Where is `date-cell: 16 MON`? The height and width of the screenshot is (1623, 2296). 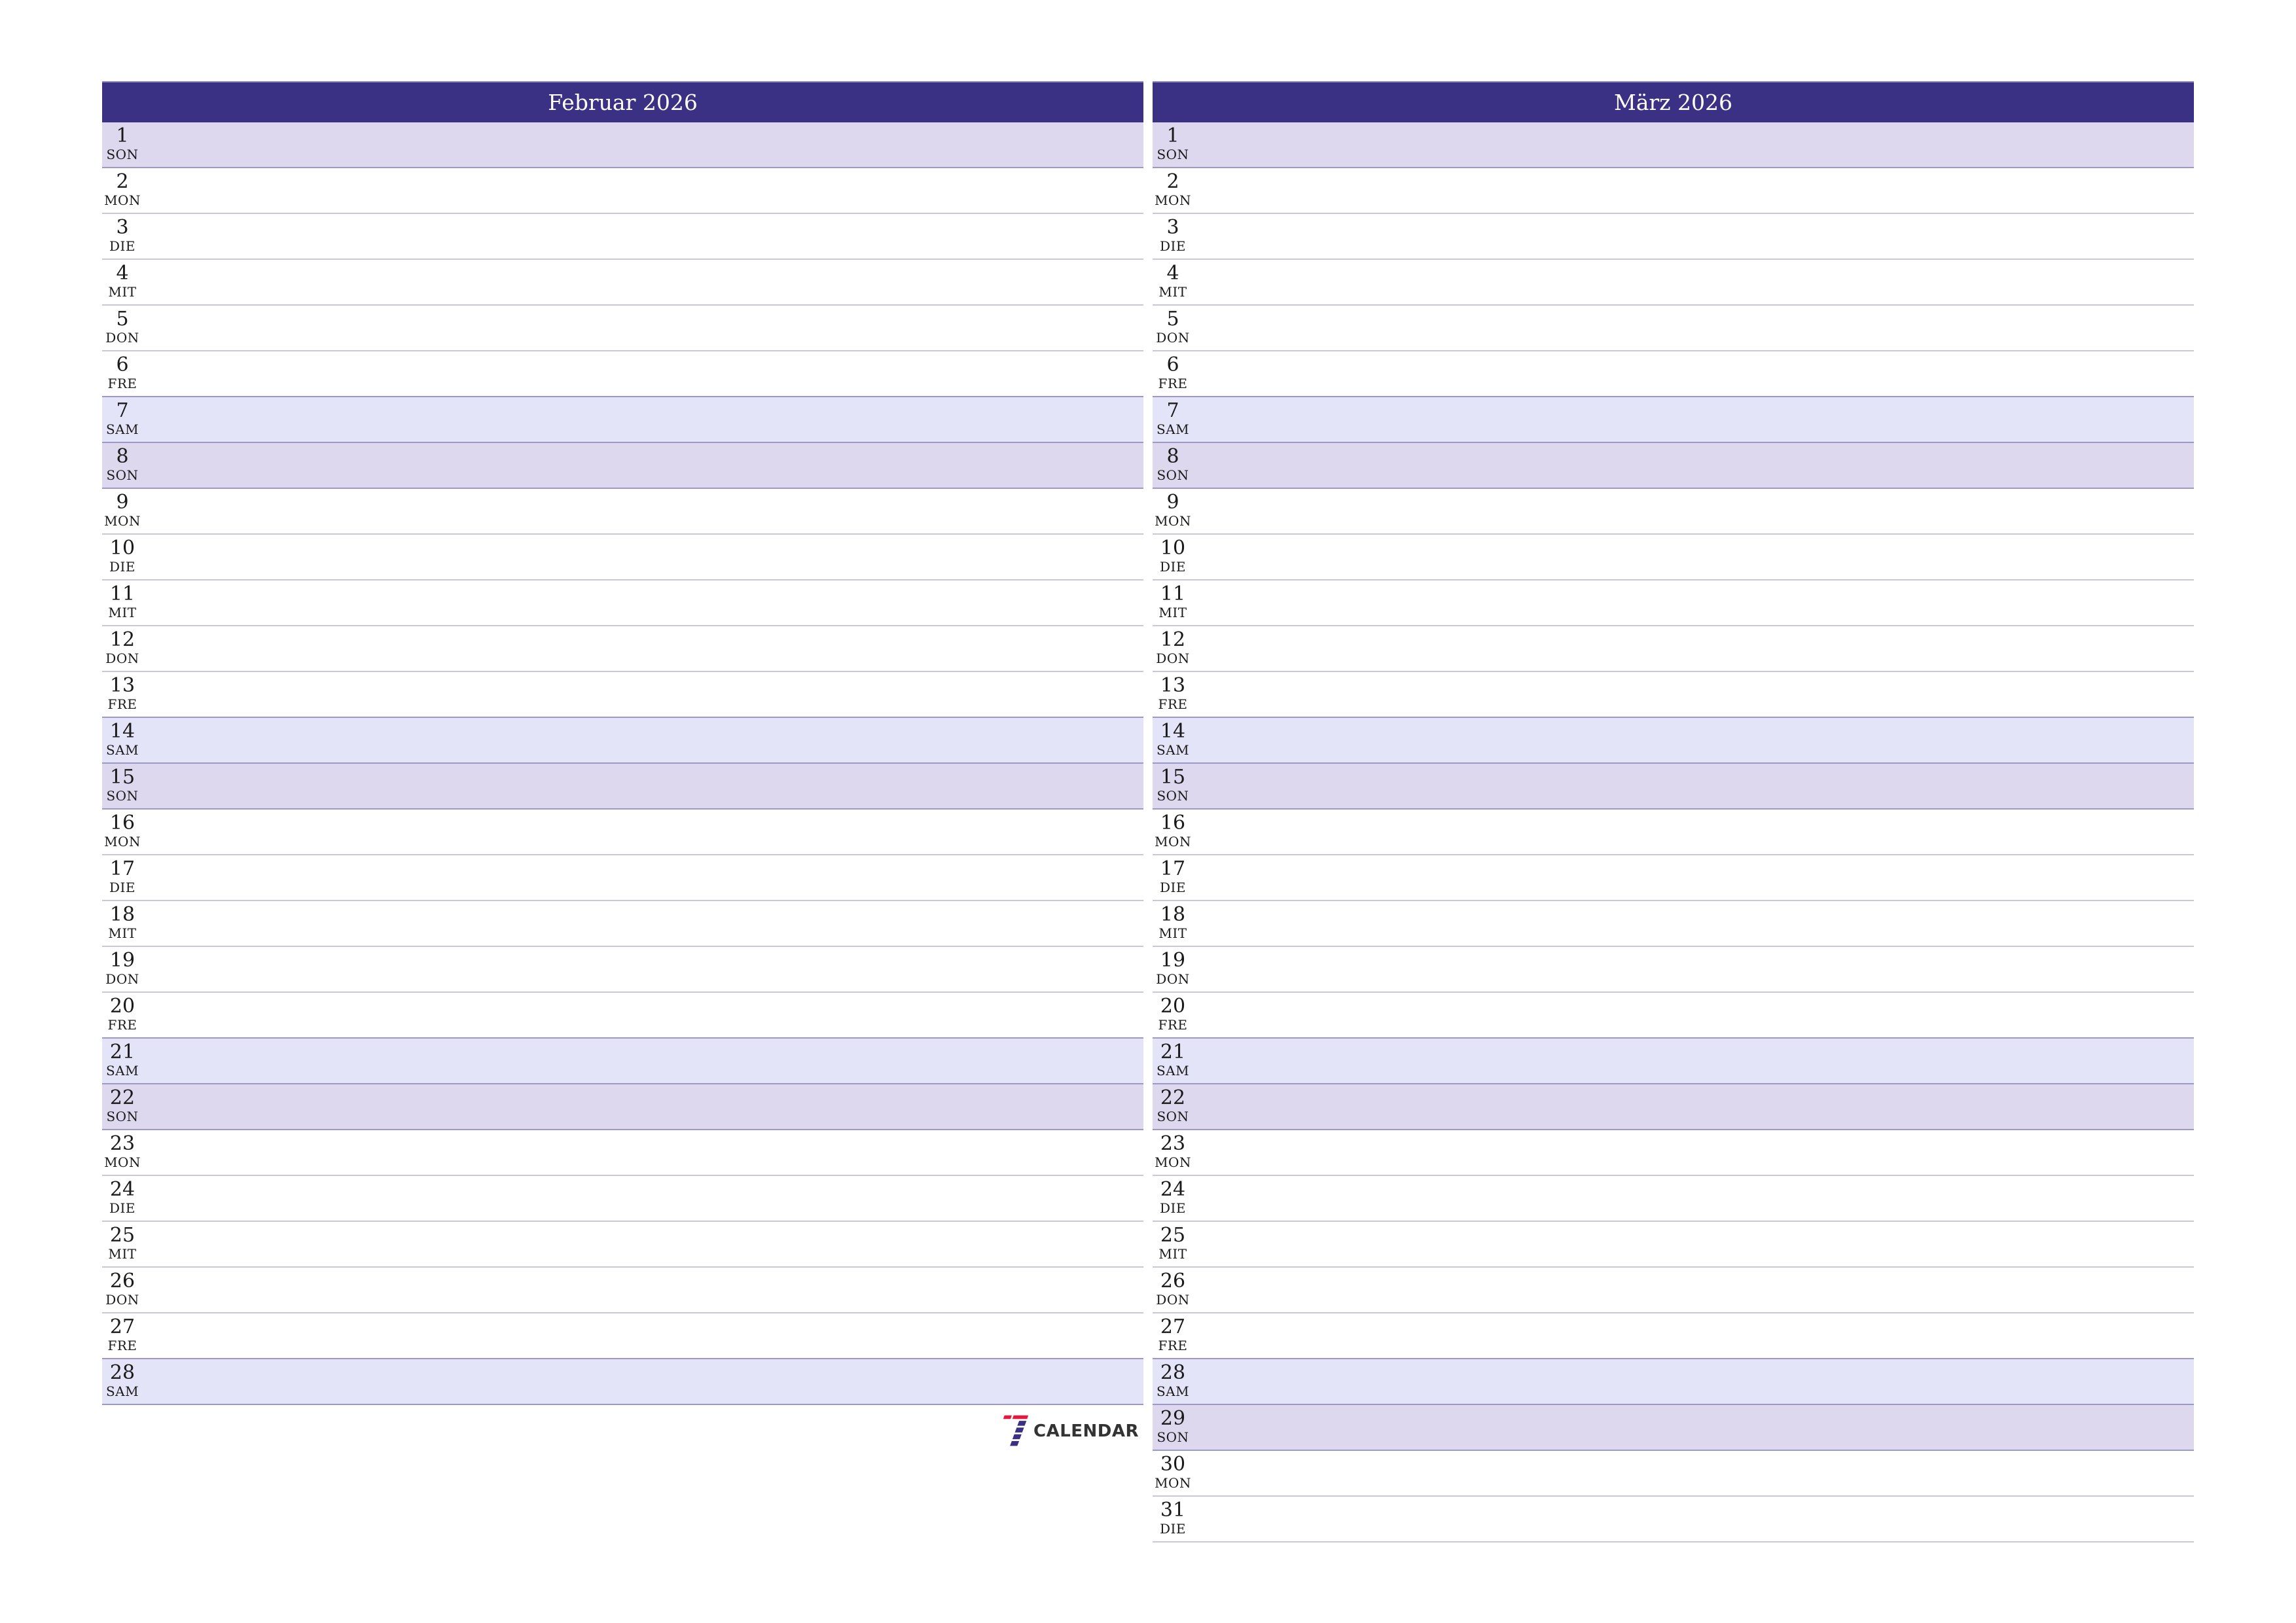 date-cell: 16 MON is located at coordinates (122, 832).